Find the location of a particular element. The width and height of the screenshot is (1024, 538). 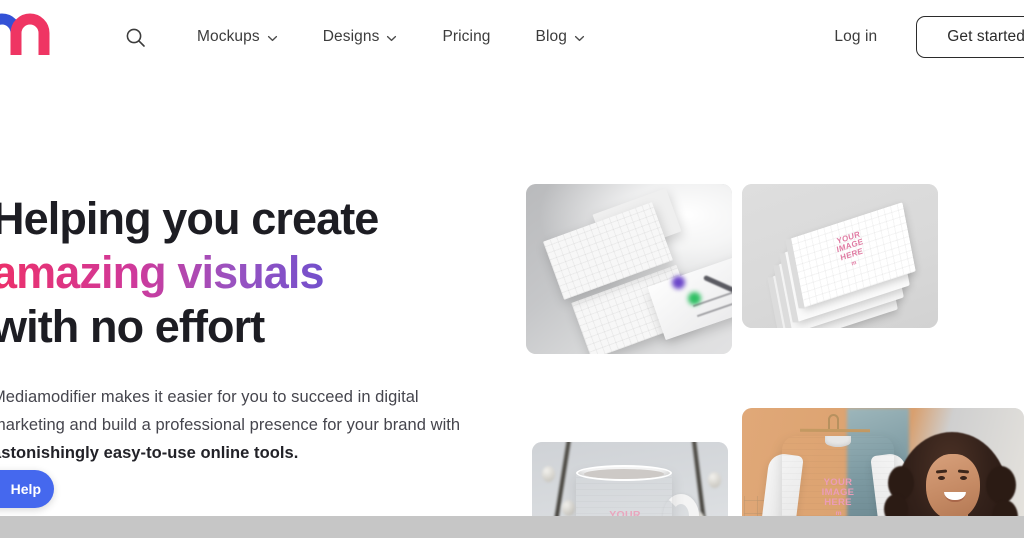

headline-line-2-gradient: amazing visuals is located at coordinates (162, 273).